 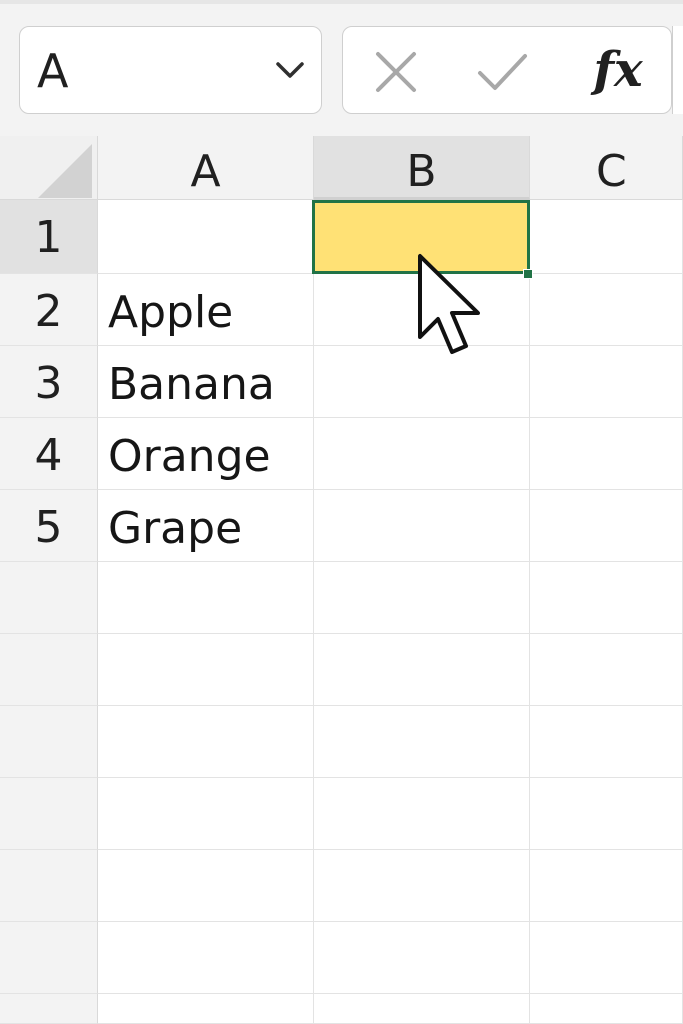 What do you see at coordinates (606, 670) in the screenshot?
I see `cell-c7` at bounding box center [606, 670].